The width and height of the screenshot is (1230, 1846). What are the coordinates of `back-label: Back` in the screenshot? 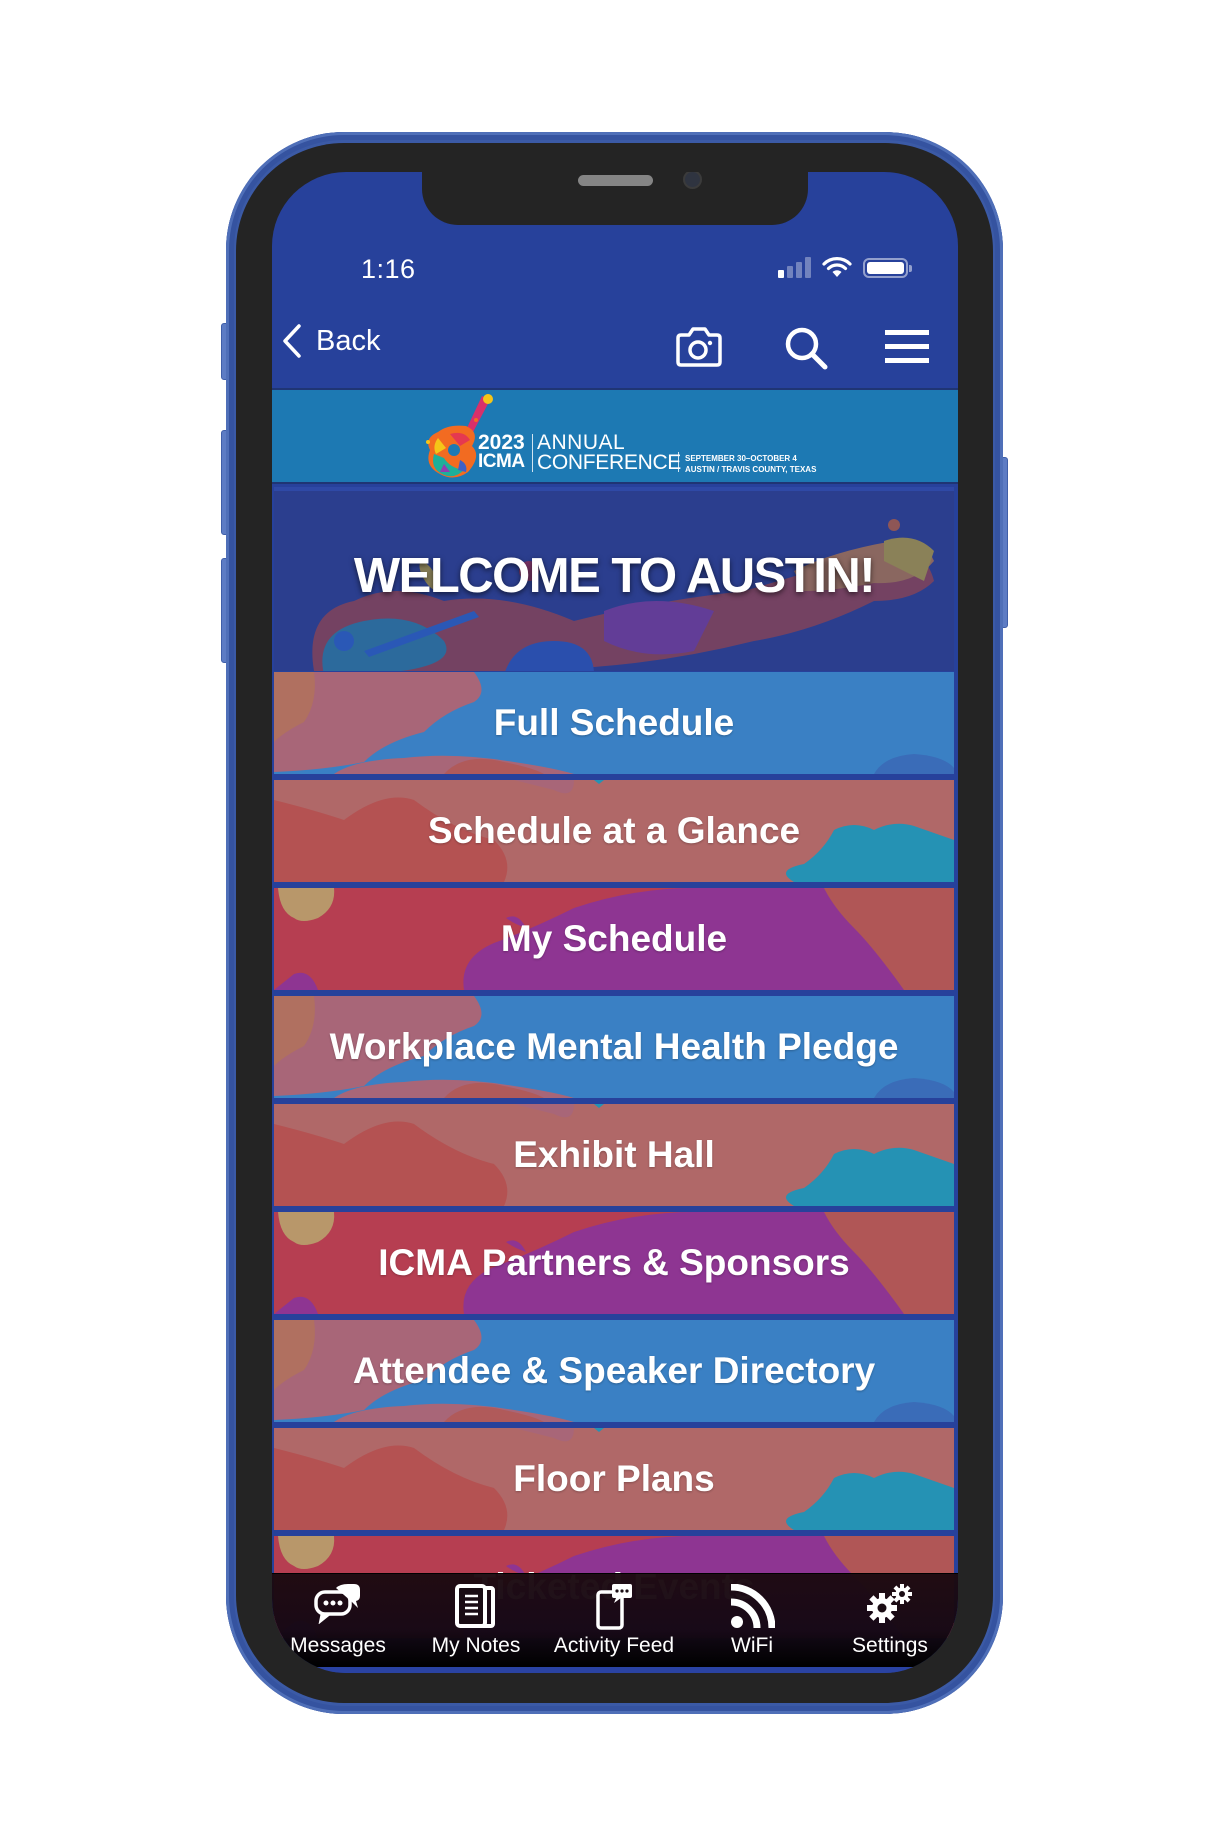 It's located at (348, 340).